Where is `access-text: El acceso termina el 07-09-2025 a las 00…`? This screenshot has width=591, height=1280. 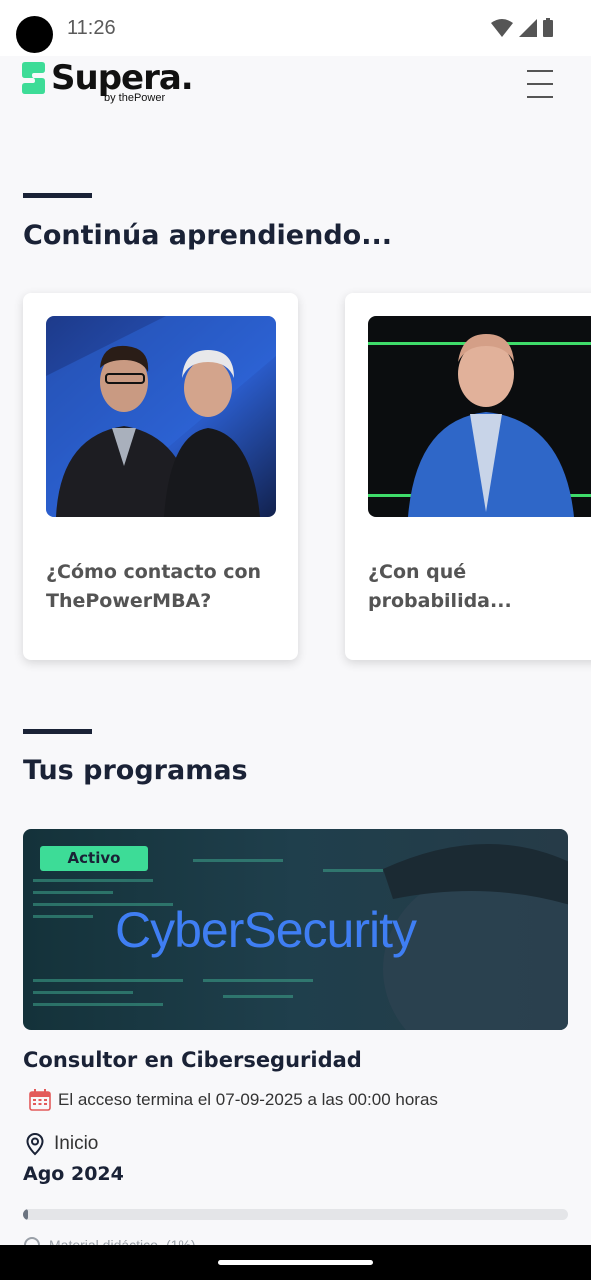
access-text: El acceso termina el 07-09-2025 a las 00… is located at coordinates (248, 1099).